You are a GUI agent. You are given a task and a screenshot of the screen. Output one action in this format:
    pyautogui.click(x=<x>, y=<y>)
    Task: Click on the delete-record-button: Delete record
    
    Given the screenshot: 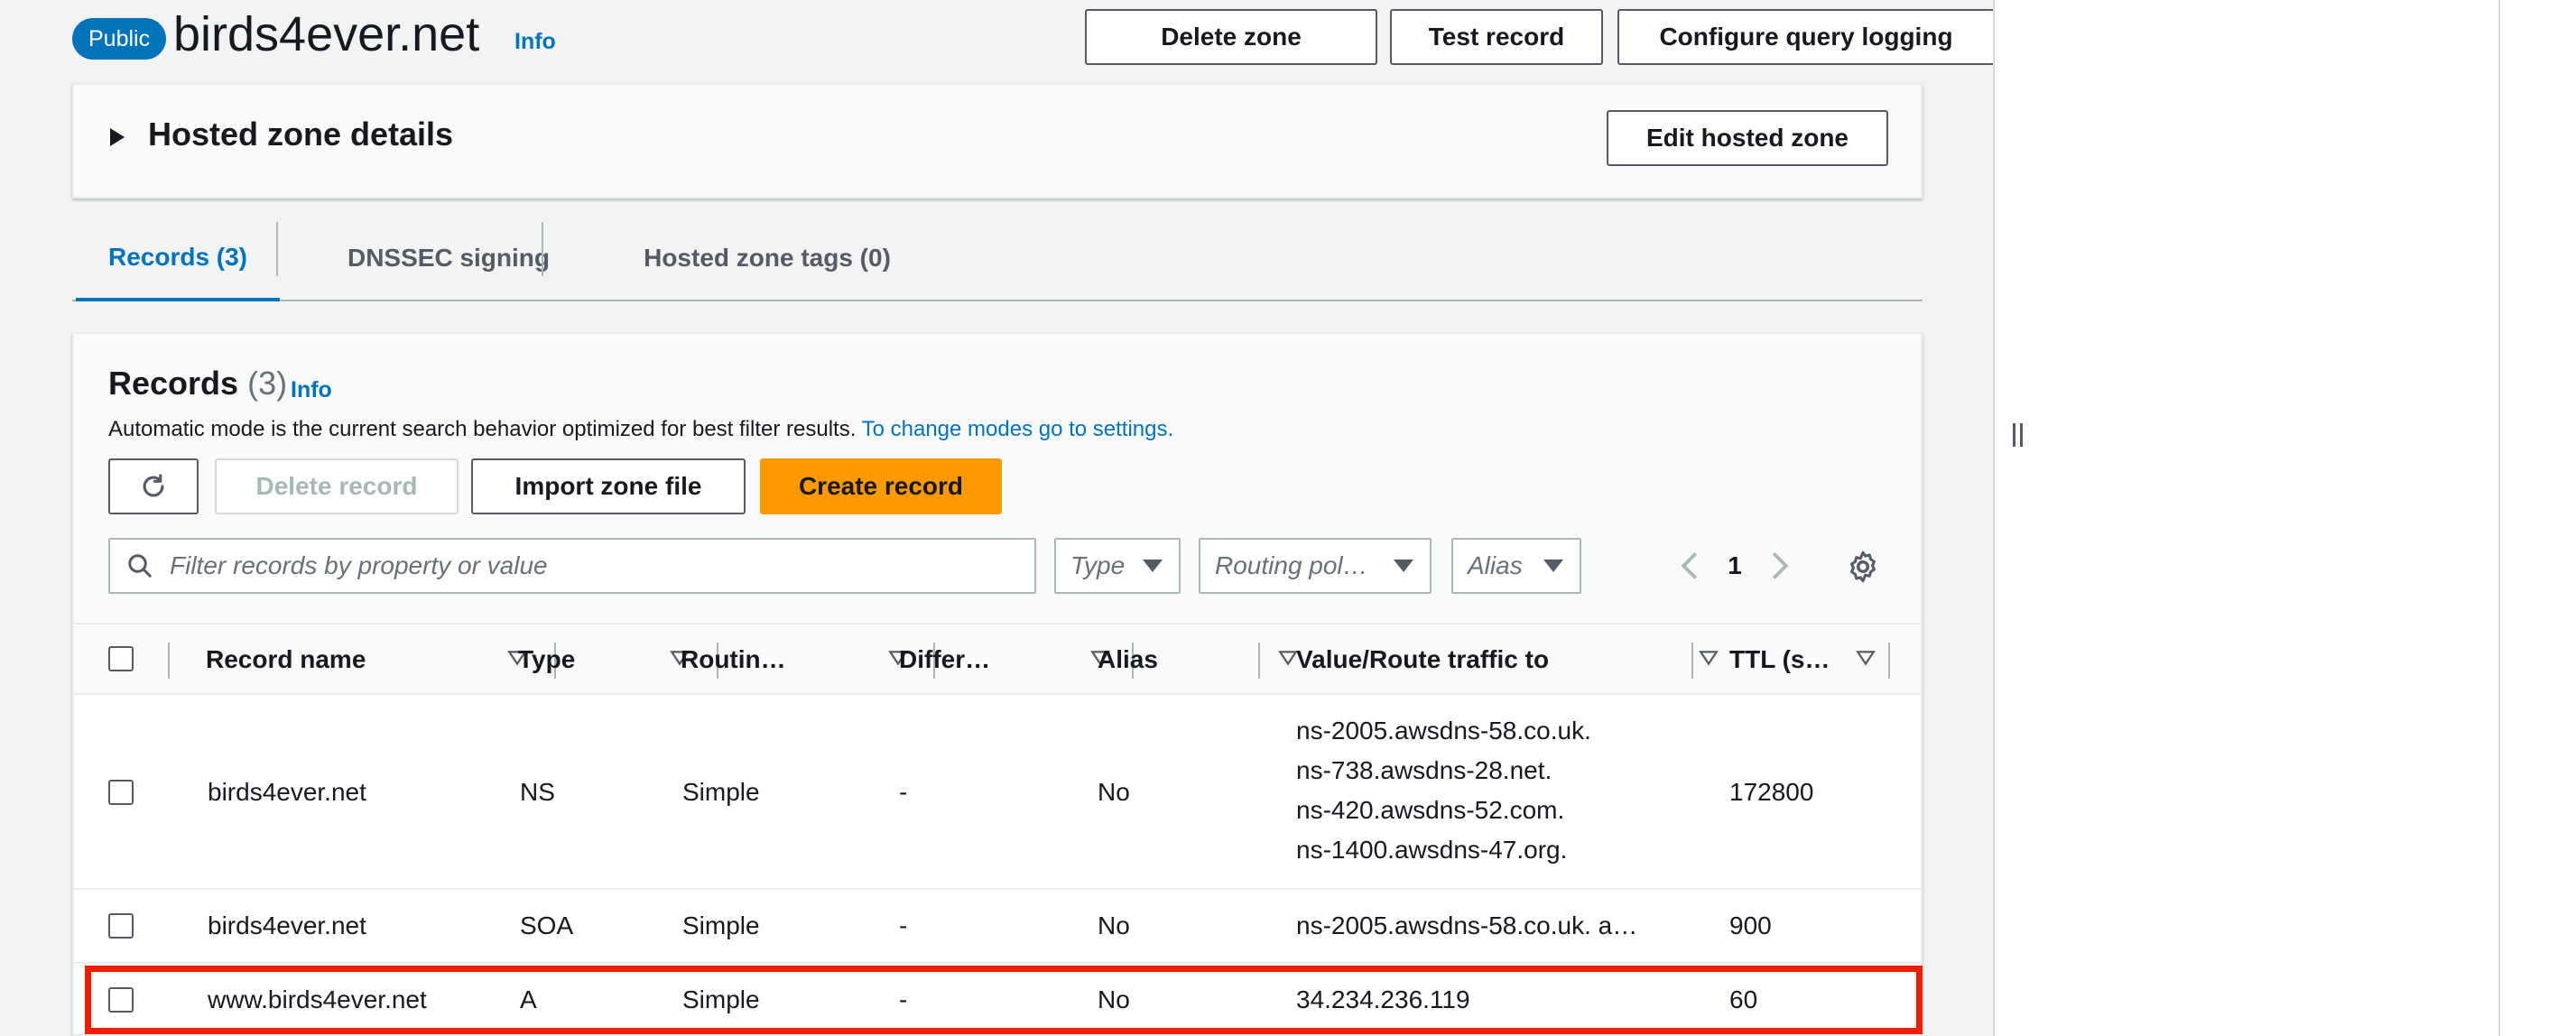 What is the action you would take?
    pyautogui.click(x=337, y=486)
    